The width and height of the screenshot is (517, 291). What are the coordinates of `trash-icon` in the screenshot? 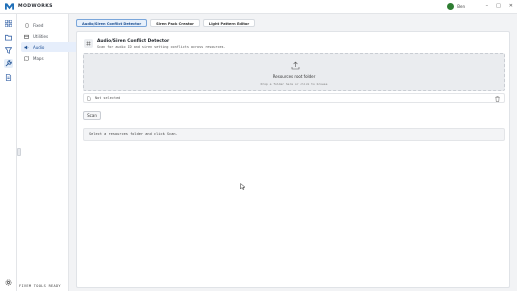 It's located at (497, 99).